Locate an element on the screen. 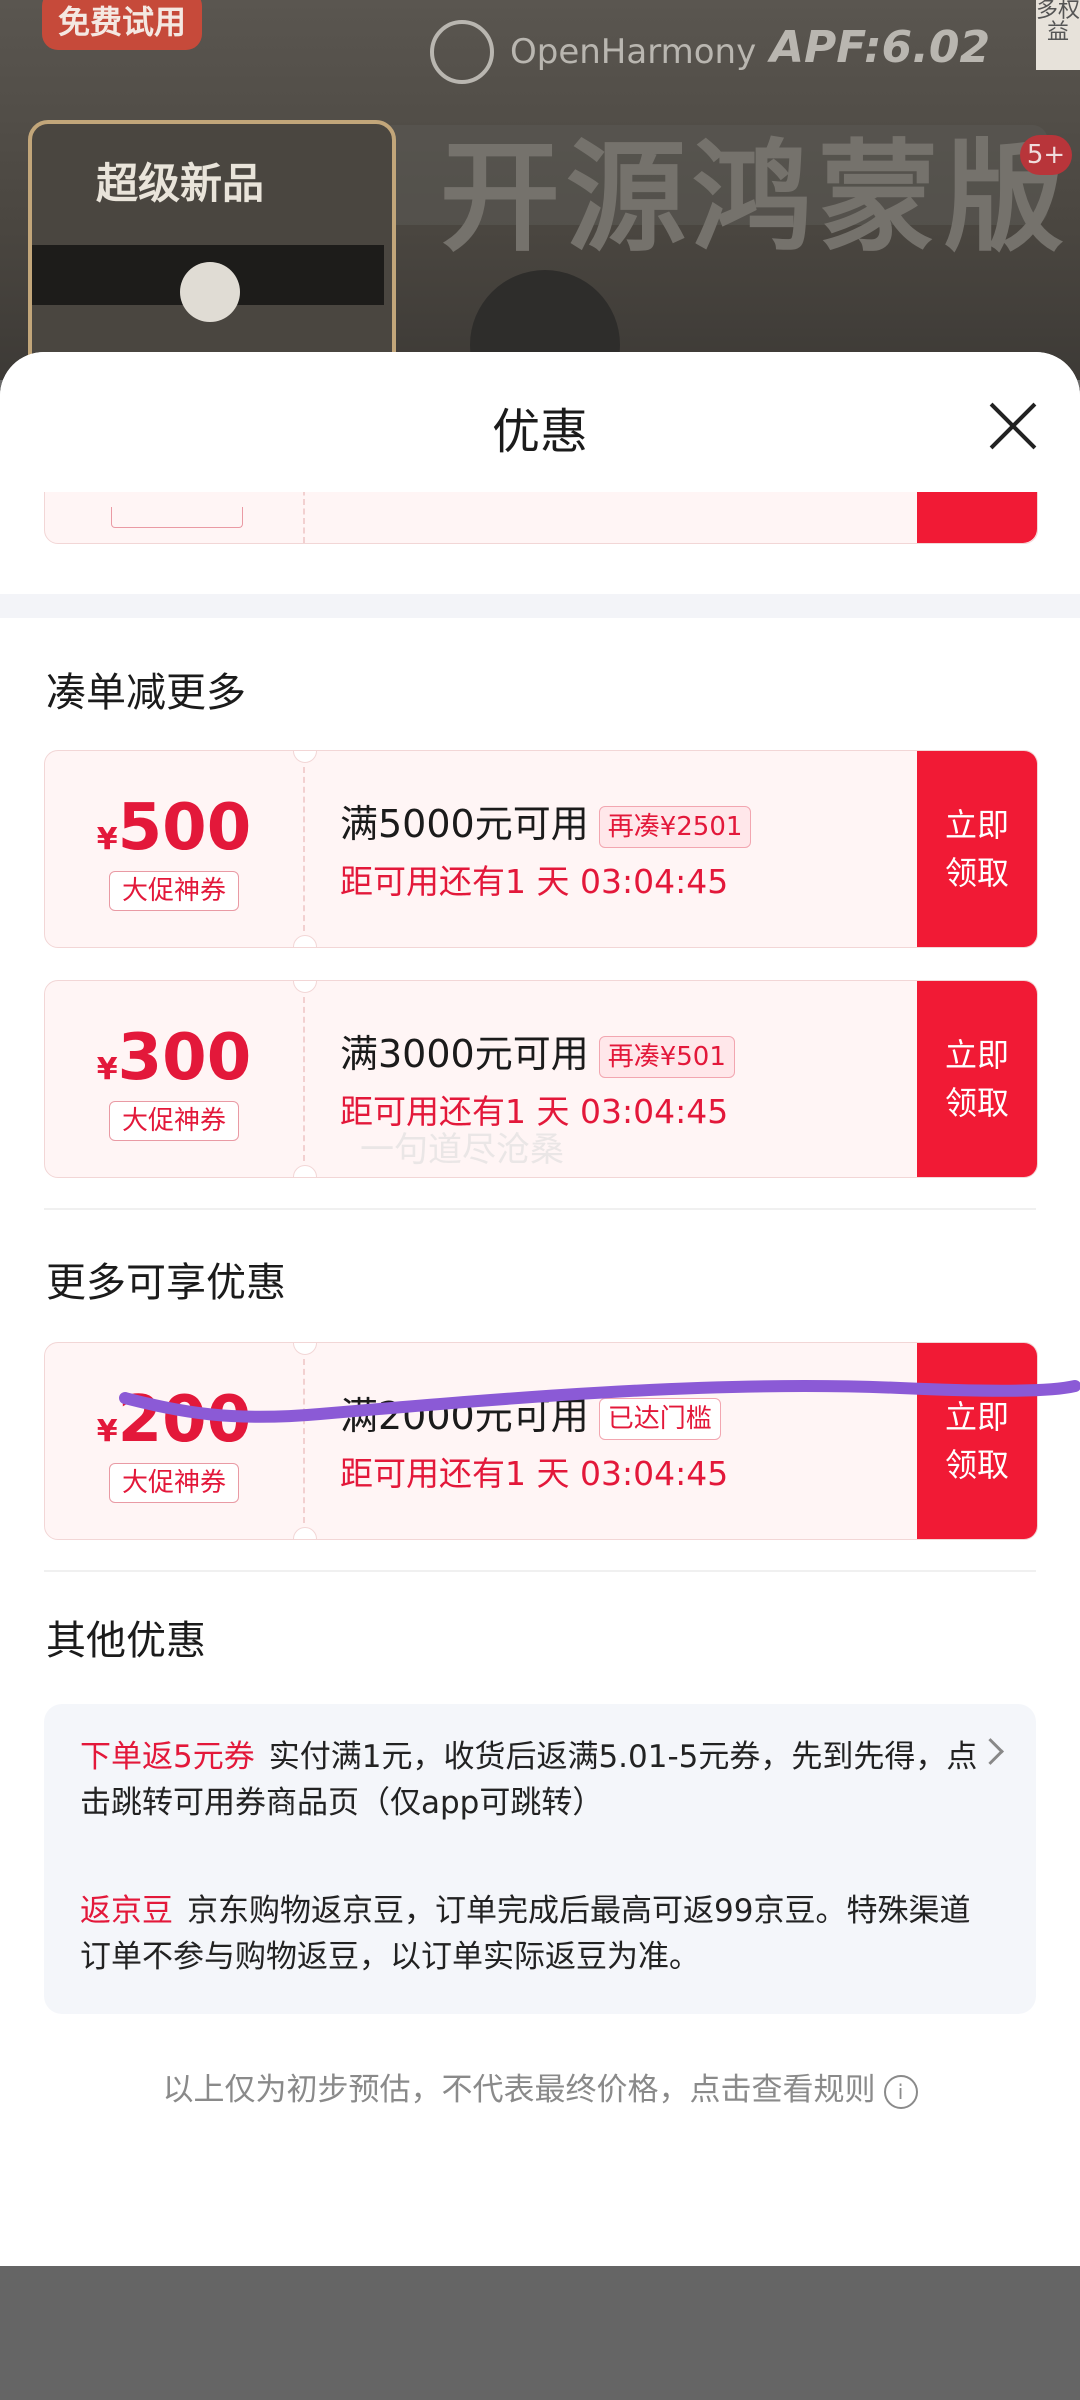 The image size is (1080, 2400). coupon-value: 300 is located at coordinates (184, 1058).